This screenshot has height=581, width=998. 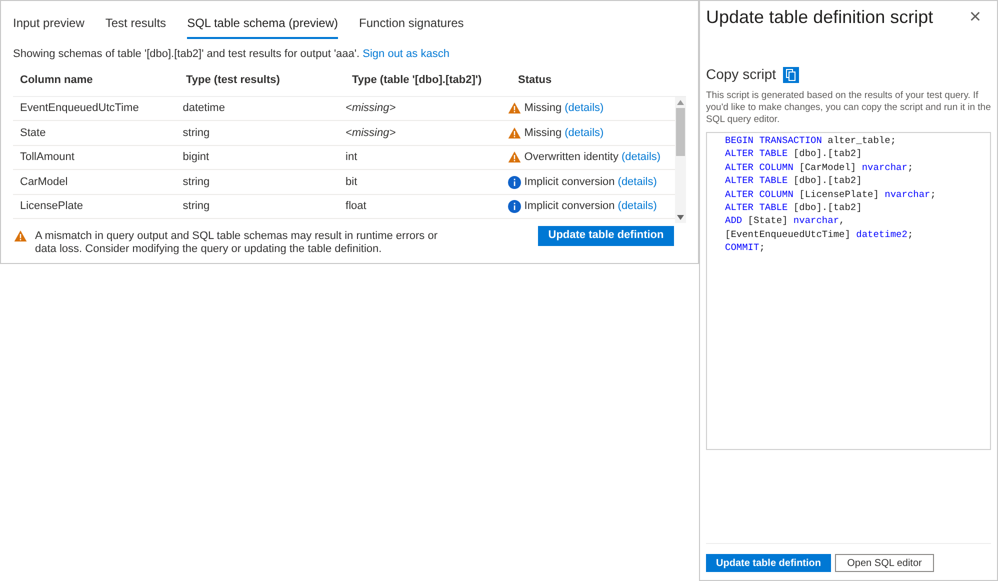 What do you see at coordinates (48, 158) in the screenshot?
I see `table-cell-text: TollAmount` at bounding box center [48, 158].